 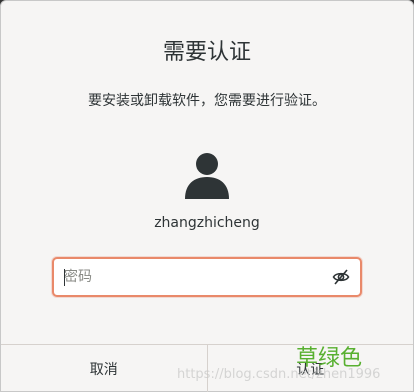 What do you see at coordinates (341, 277) in the screenshot?
I see `eye-slash-icon` at bounding box center [341, 277].